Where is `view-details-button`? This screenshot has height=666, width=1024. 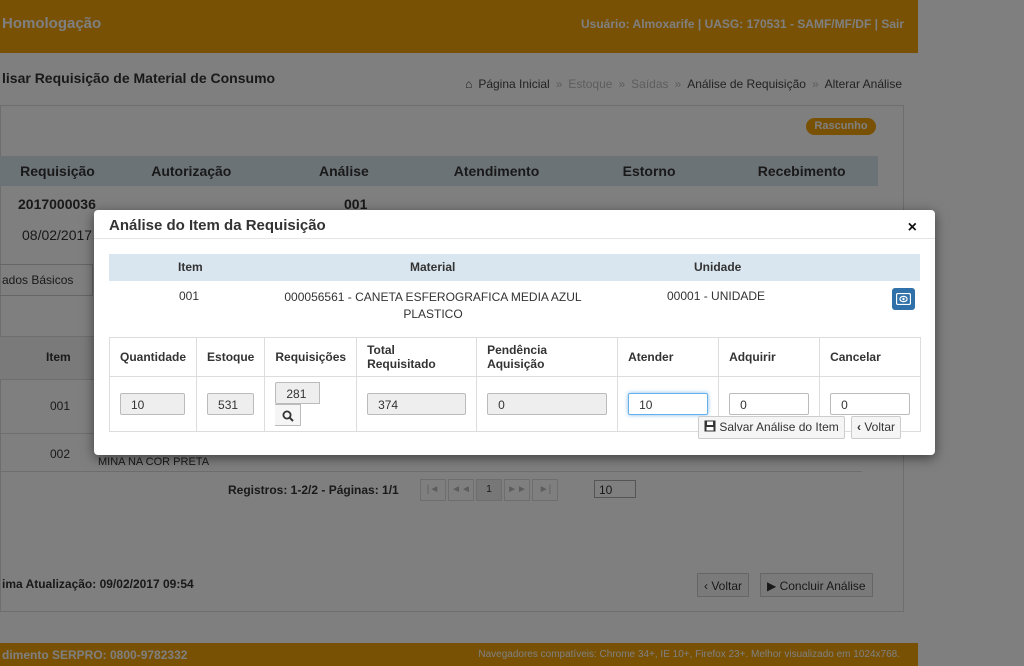
view-details-button is located at coordinates (903, 299).